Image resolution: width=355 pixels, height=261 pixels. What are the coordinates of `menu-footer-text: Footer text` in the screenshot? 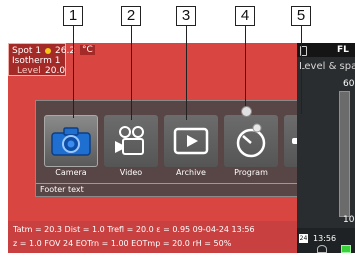 It's located at (62, 189).